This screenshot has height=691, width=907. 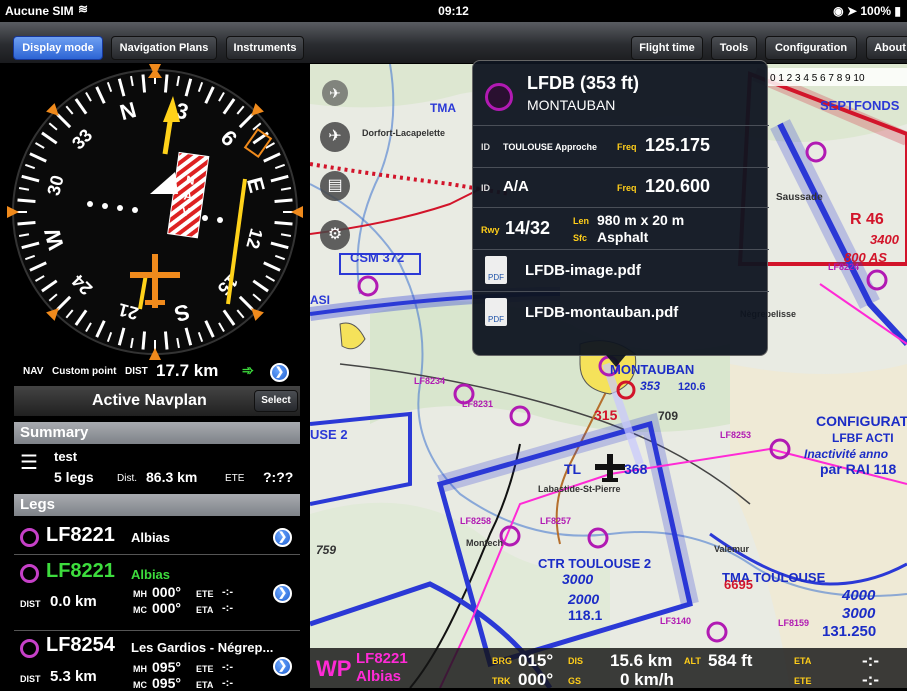 What do you see at coordinates (485, 188) in the screenshot?
I see `id-label: ID` at bounding box center [485, 188].